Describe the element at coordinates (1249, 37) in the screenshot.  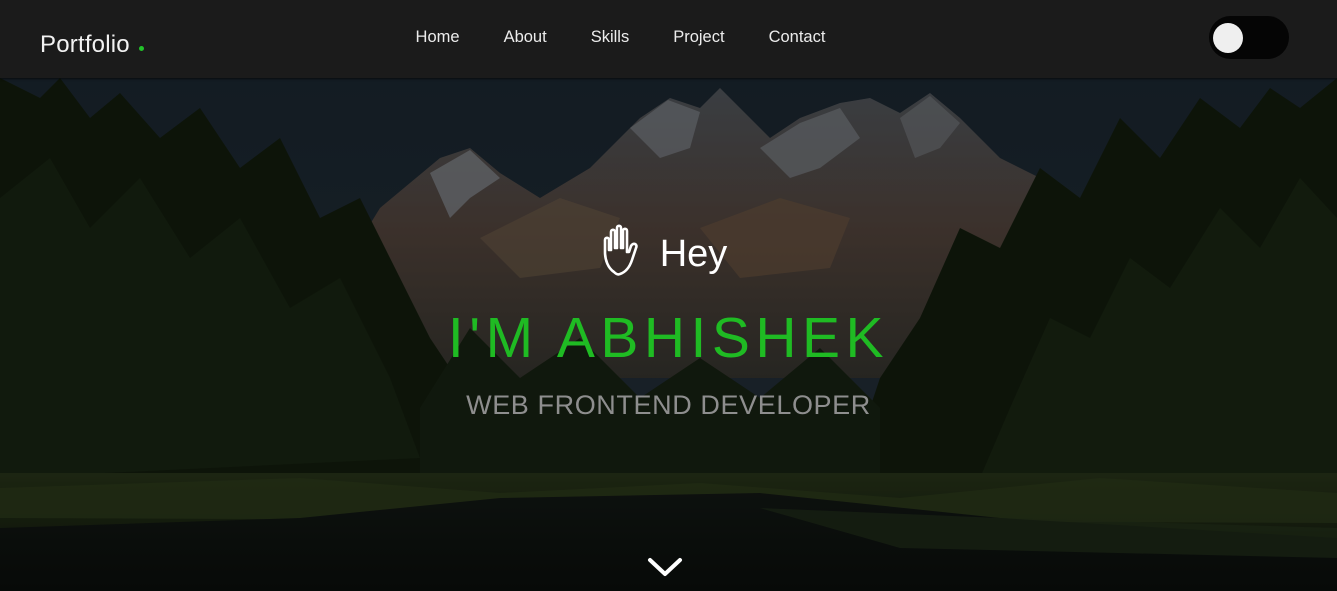
I see `theme-toggle` at that location.